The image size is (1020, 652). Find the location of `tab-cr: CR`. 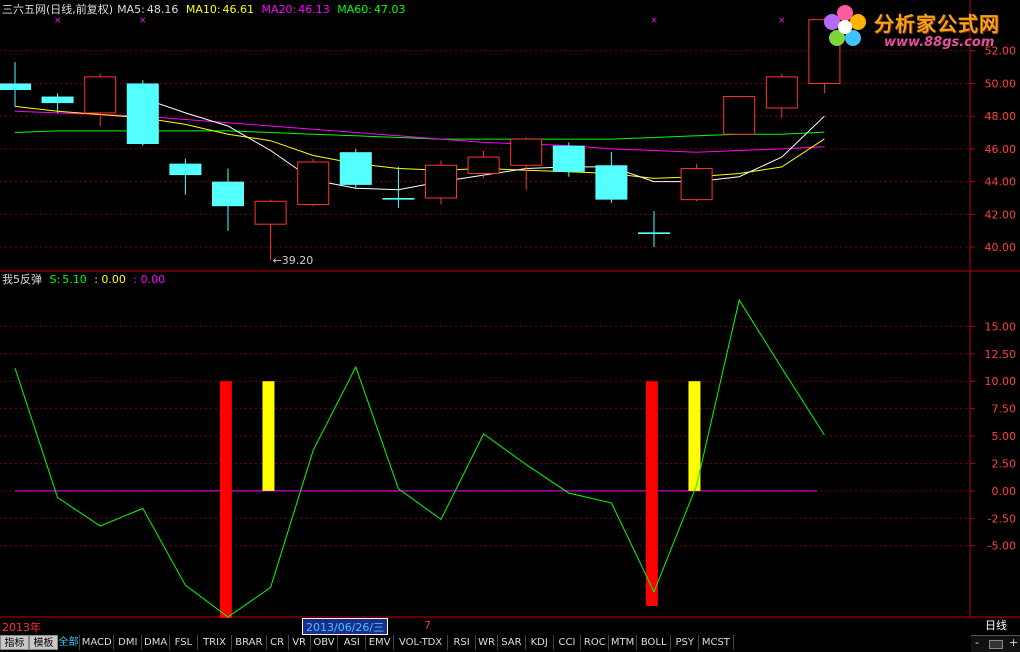

tab-cr: CR is located at coordinates (278, 642).